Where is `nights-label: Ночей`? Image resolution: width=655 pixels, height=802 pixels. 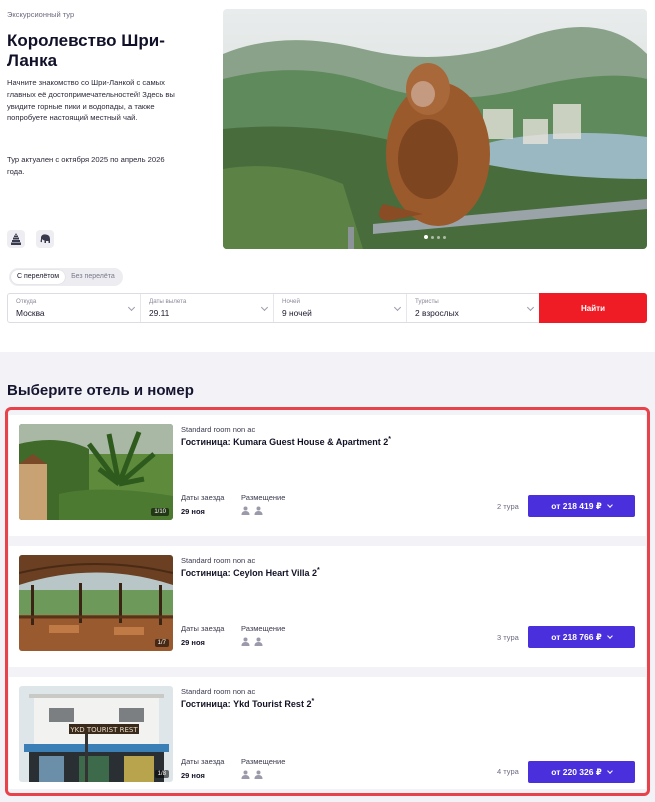
nights-label: Ночей is located at coordinates (291, 301).